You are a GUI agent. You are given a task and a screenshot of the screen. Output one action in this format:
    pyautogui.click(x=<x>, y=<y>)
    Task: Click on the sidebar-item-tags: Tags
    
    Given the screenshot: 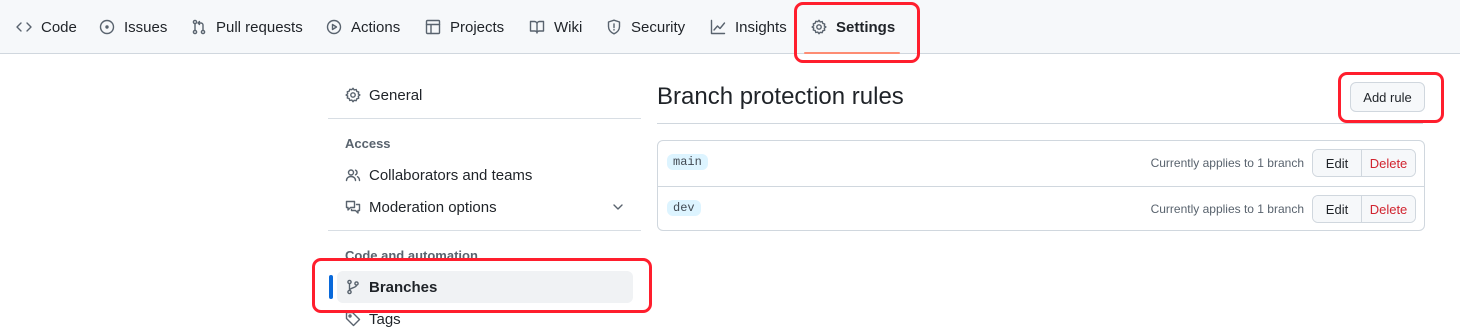 What is the action you would take?
    pyautogui.click(x=485, y=319)
    